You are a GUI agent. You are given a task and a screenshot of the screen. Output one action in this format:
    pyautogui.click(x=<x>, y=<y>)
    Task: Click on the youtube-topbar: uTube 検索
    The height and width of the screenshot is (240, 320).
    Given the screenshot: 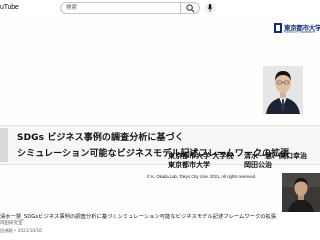 What is the action you would take?
    pyautogui.click(x=160, y=8)
    